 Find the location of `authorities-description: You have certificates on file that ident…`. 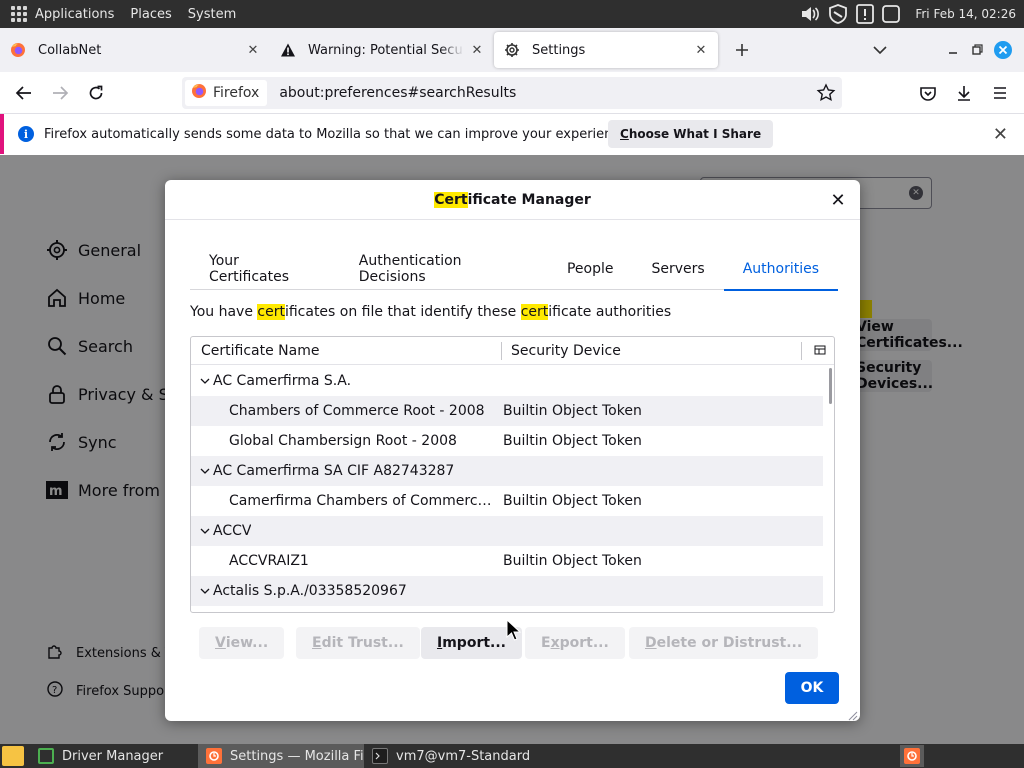

authorities-description: You have certificates on file that ident… is located at coordinates (430, 312).